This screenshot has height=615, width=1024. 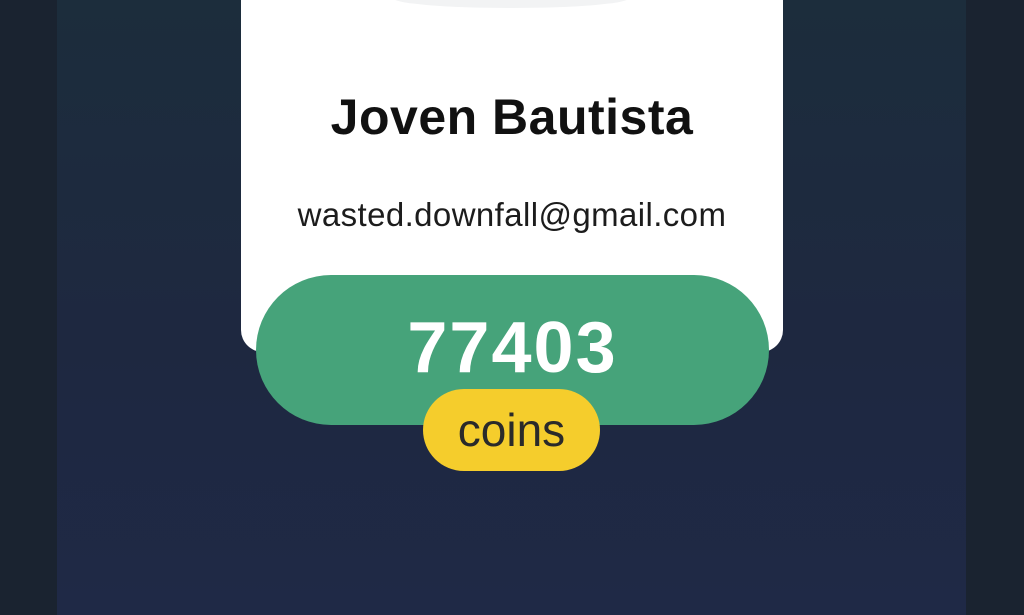 I want to click on coins-label: coins, so click(x=511, y=430).